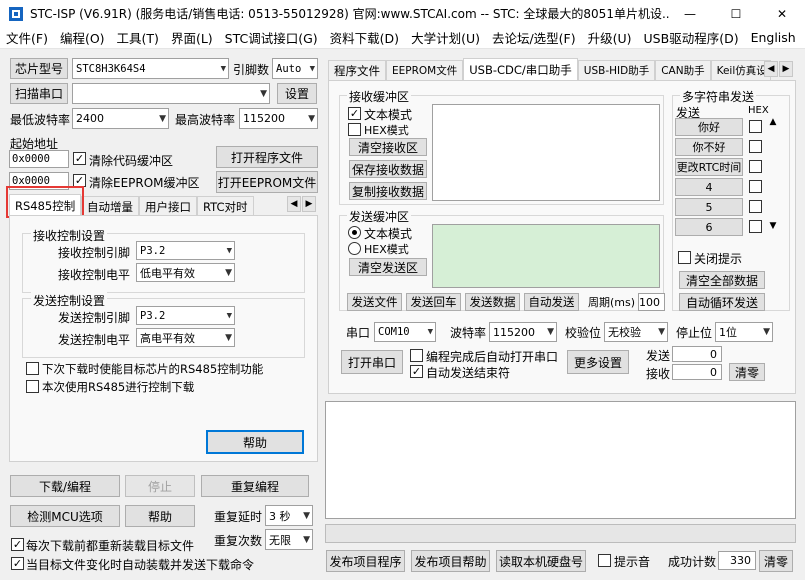 The width and height of the screenshot is (805, 580). I want to click on menu-item-4: STC调试接口(G), so click(271, 37).